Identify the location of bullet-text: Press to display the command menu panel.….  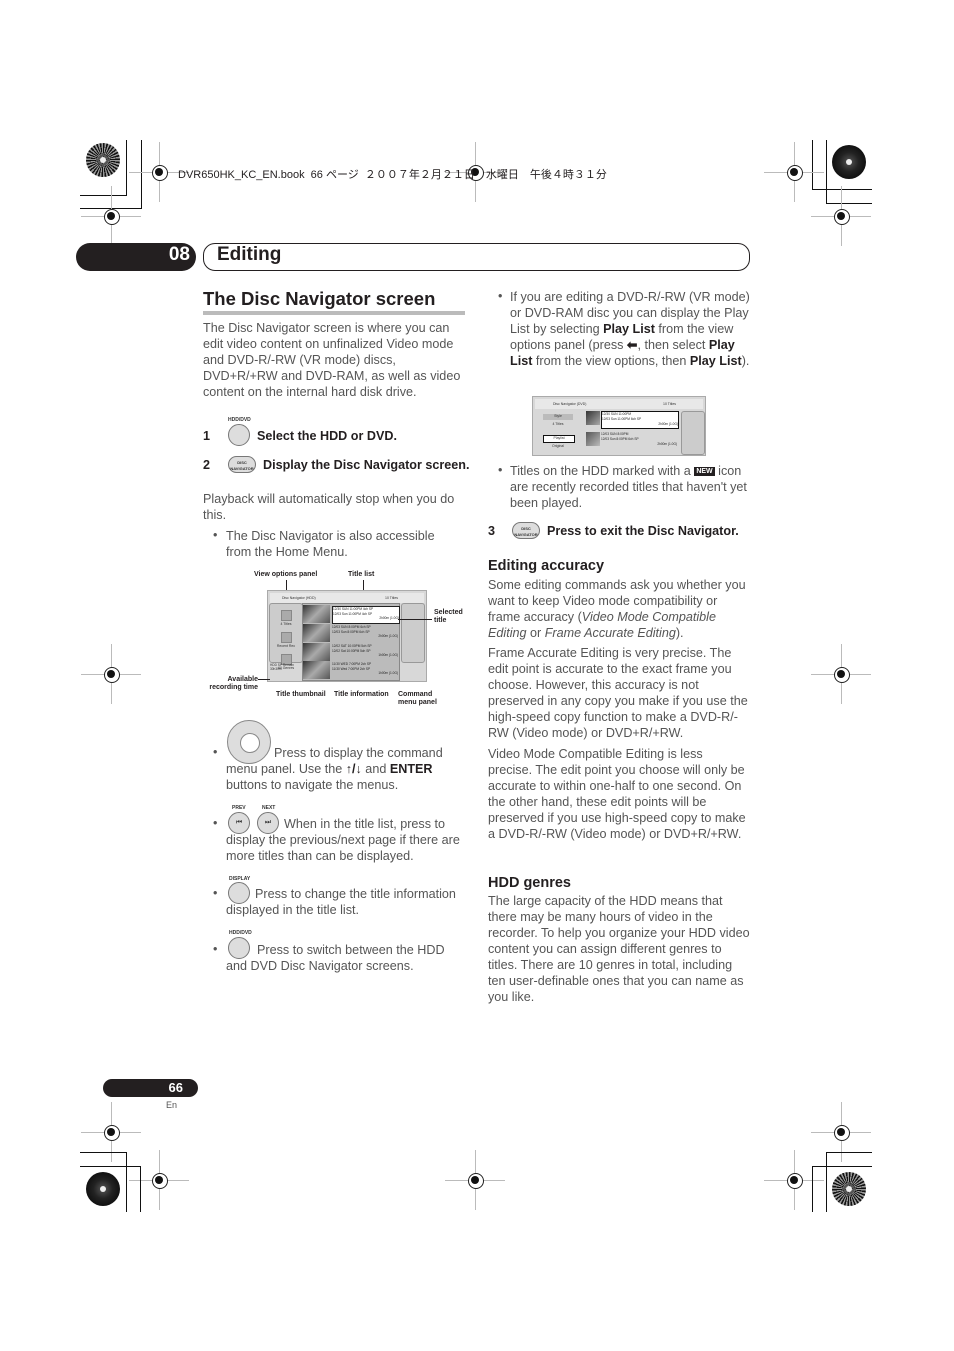
(334, 769).